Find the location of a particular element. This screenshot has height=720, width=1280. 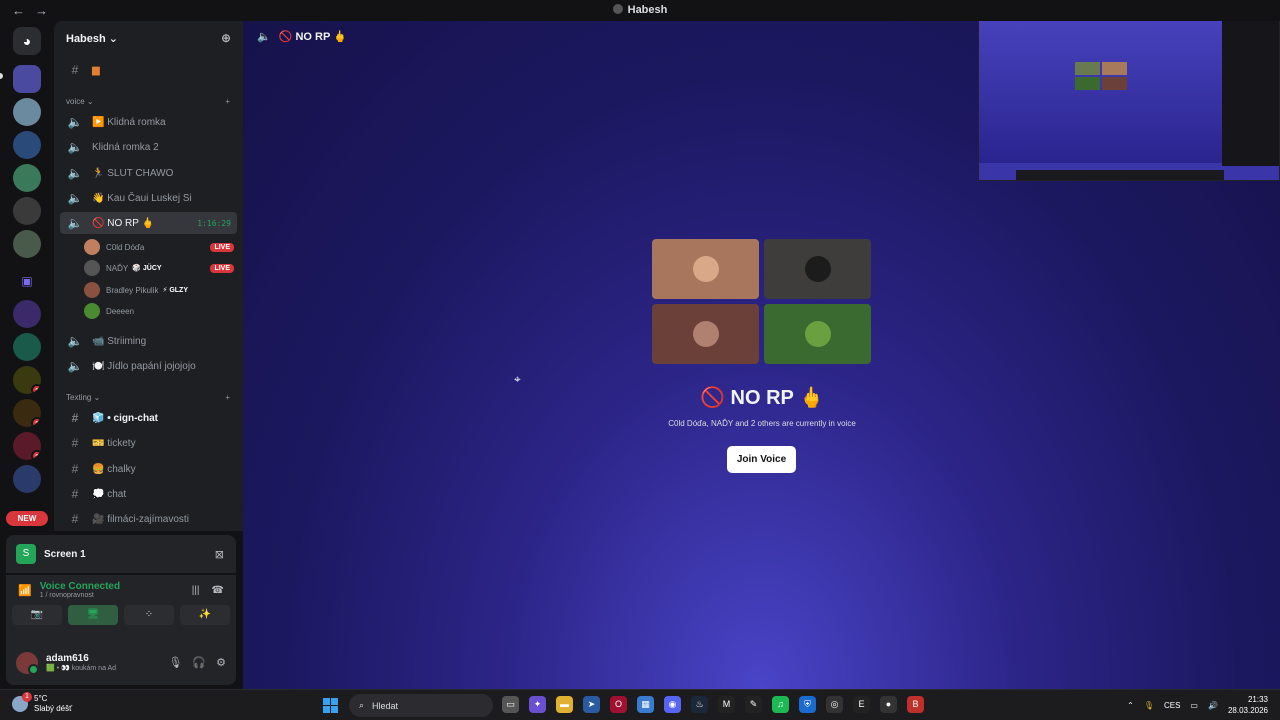

voice-member: C0ld Dóďa LIVE is located at coordinates (159, 247).